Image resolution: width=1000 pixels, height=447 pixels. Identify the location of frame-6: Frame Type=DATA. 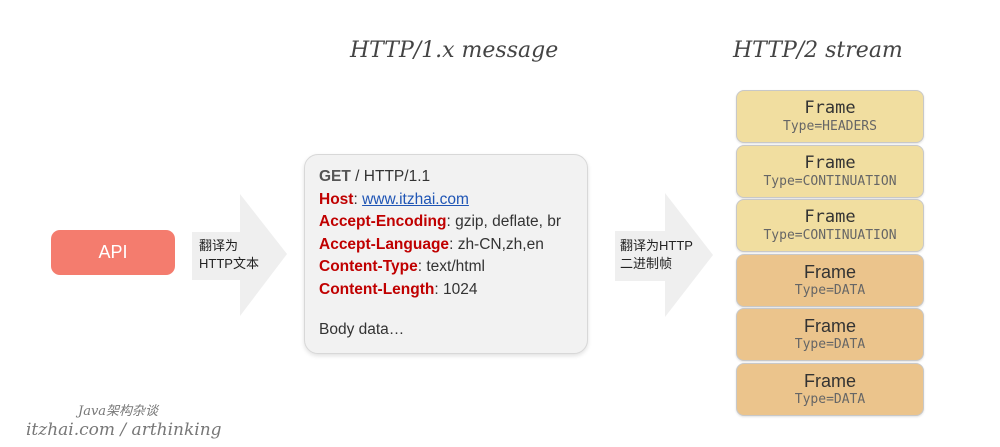
(830, 389).